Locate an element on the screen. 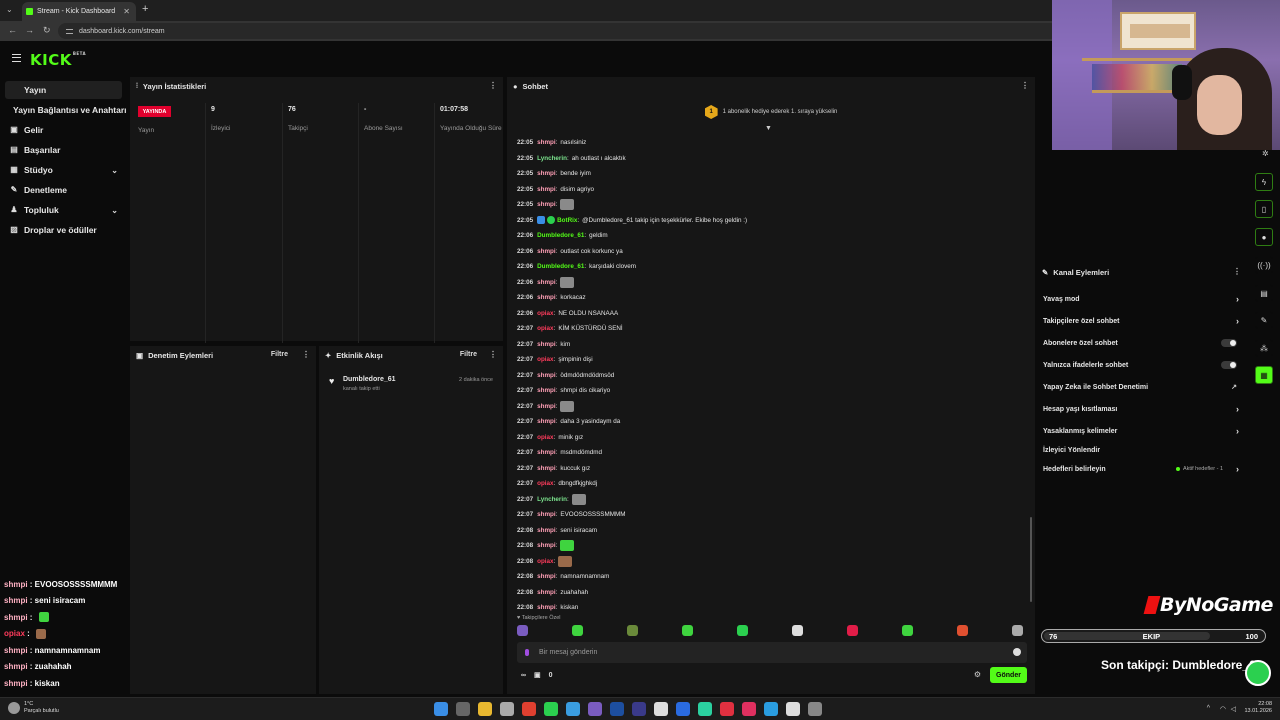 The image size is (1280, 720). menu-icon is located at coordinates (16, 58).